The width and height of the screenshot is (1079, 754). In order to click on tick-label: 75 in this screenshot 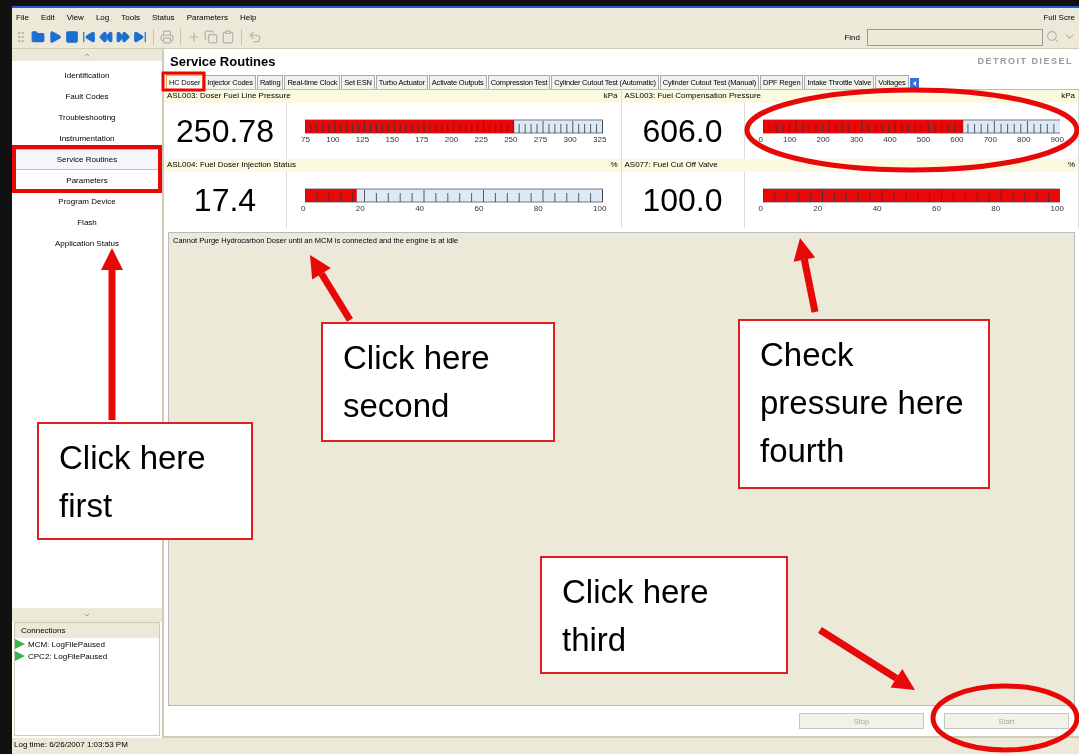, I will do `click(305, 139)`.